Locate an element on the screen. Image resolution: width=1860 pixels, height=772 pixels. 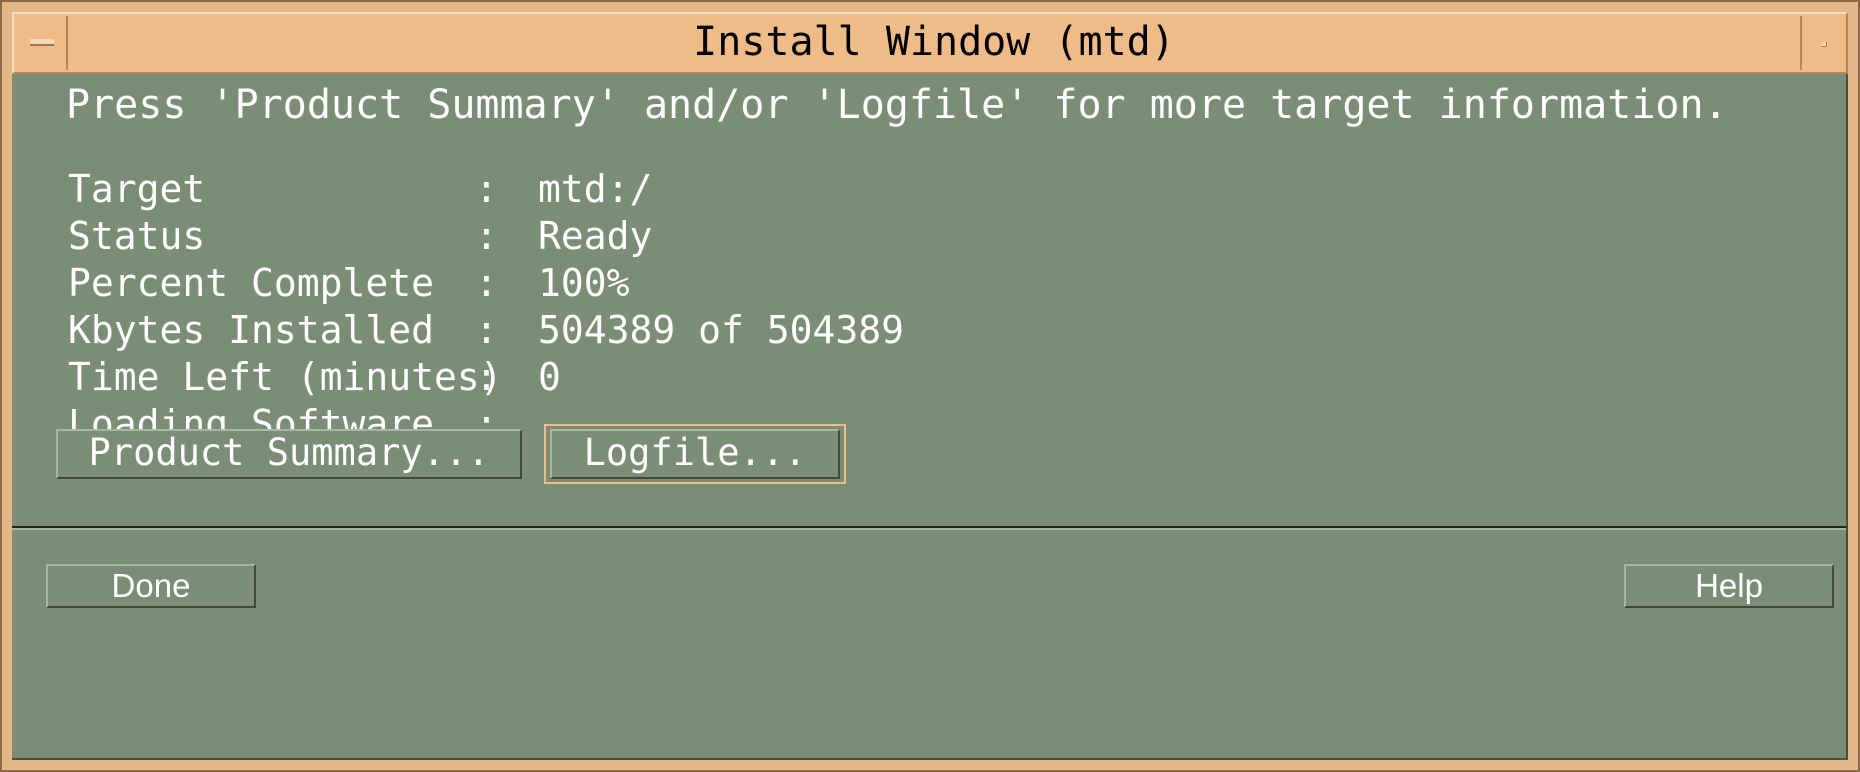
info-row-percent-complete: Percent Complete : 100% is located at coordinates (349, 283).